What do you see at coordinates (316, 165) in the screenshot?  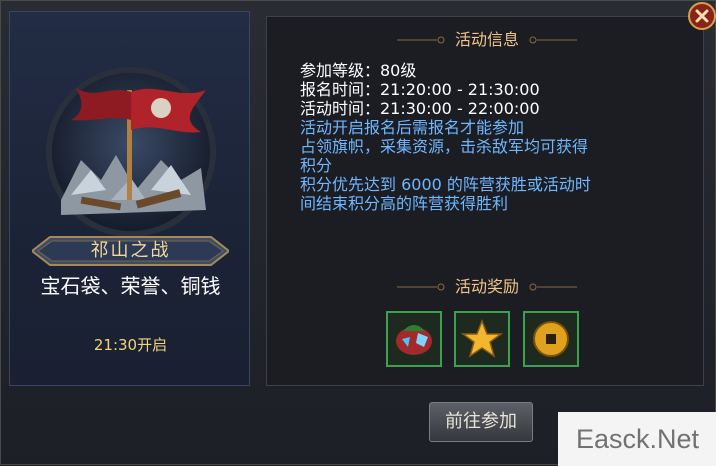 I see `info-line: 积分` at bounding box center [316, 165].